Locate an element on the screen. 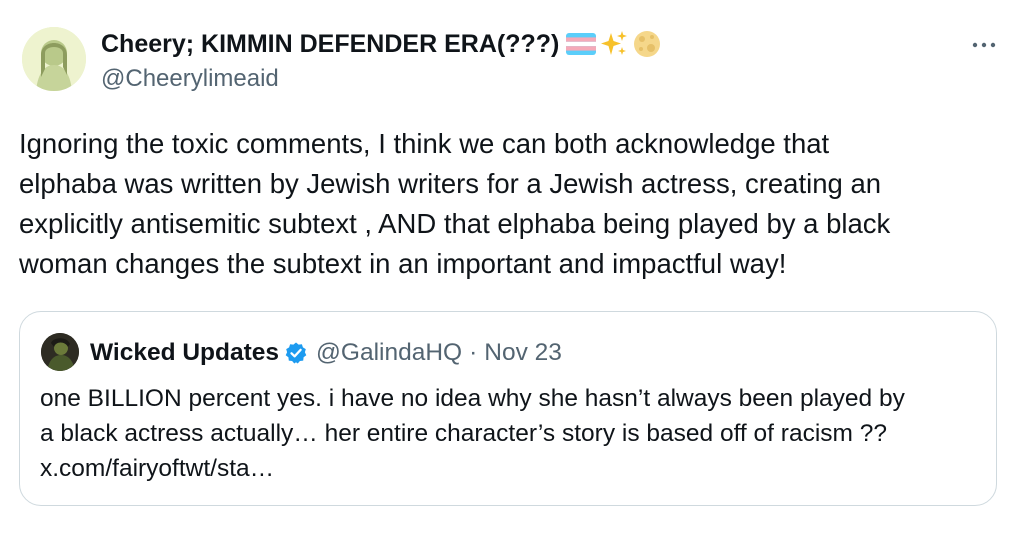 The width and height of the screenshot is (1024, 535). sparkles-icon is located at coordinates (614, 43).